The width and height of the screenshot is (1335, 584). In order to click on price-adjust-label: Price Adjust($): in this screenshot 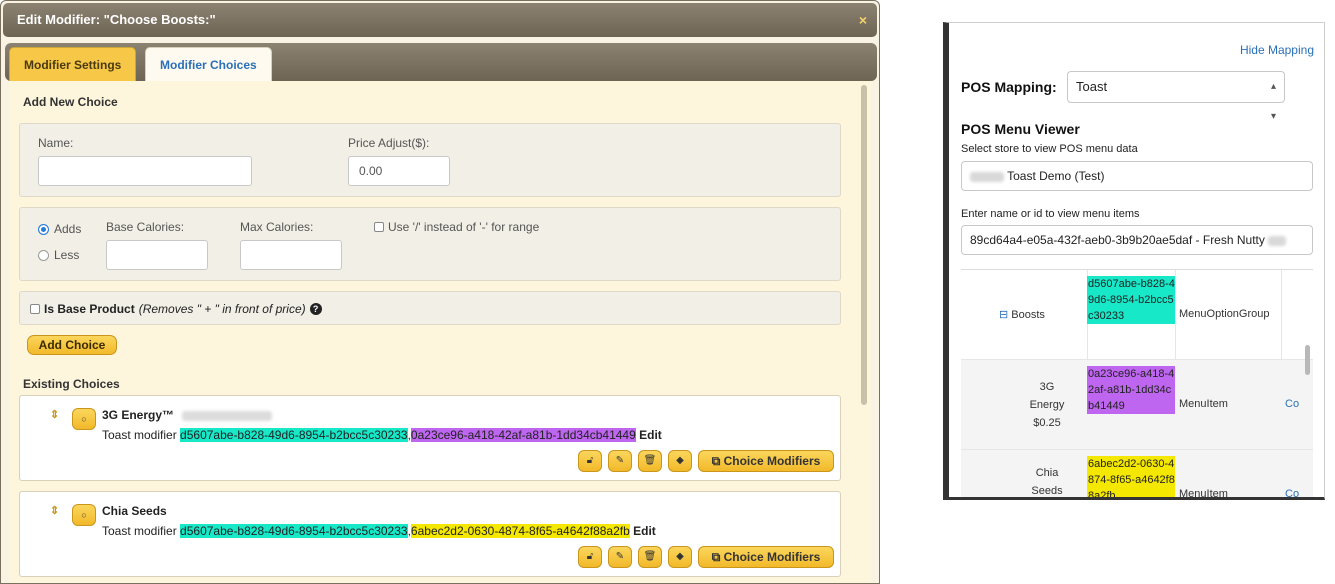, I will do `click(389, 143)`.